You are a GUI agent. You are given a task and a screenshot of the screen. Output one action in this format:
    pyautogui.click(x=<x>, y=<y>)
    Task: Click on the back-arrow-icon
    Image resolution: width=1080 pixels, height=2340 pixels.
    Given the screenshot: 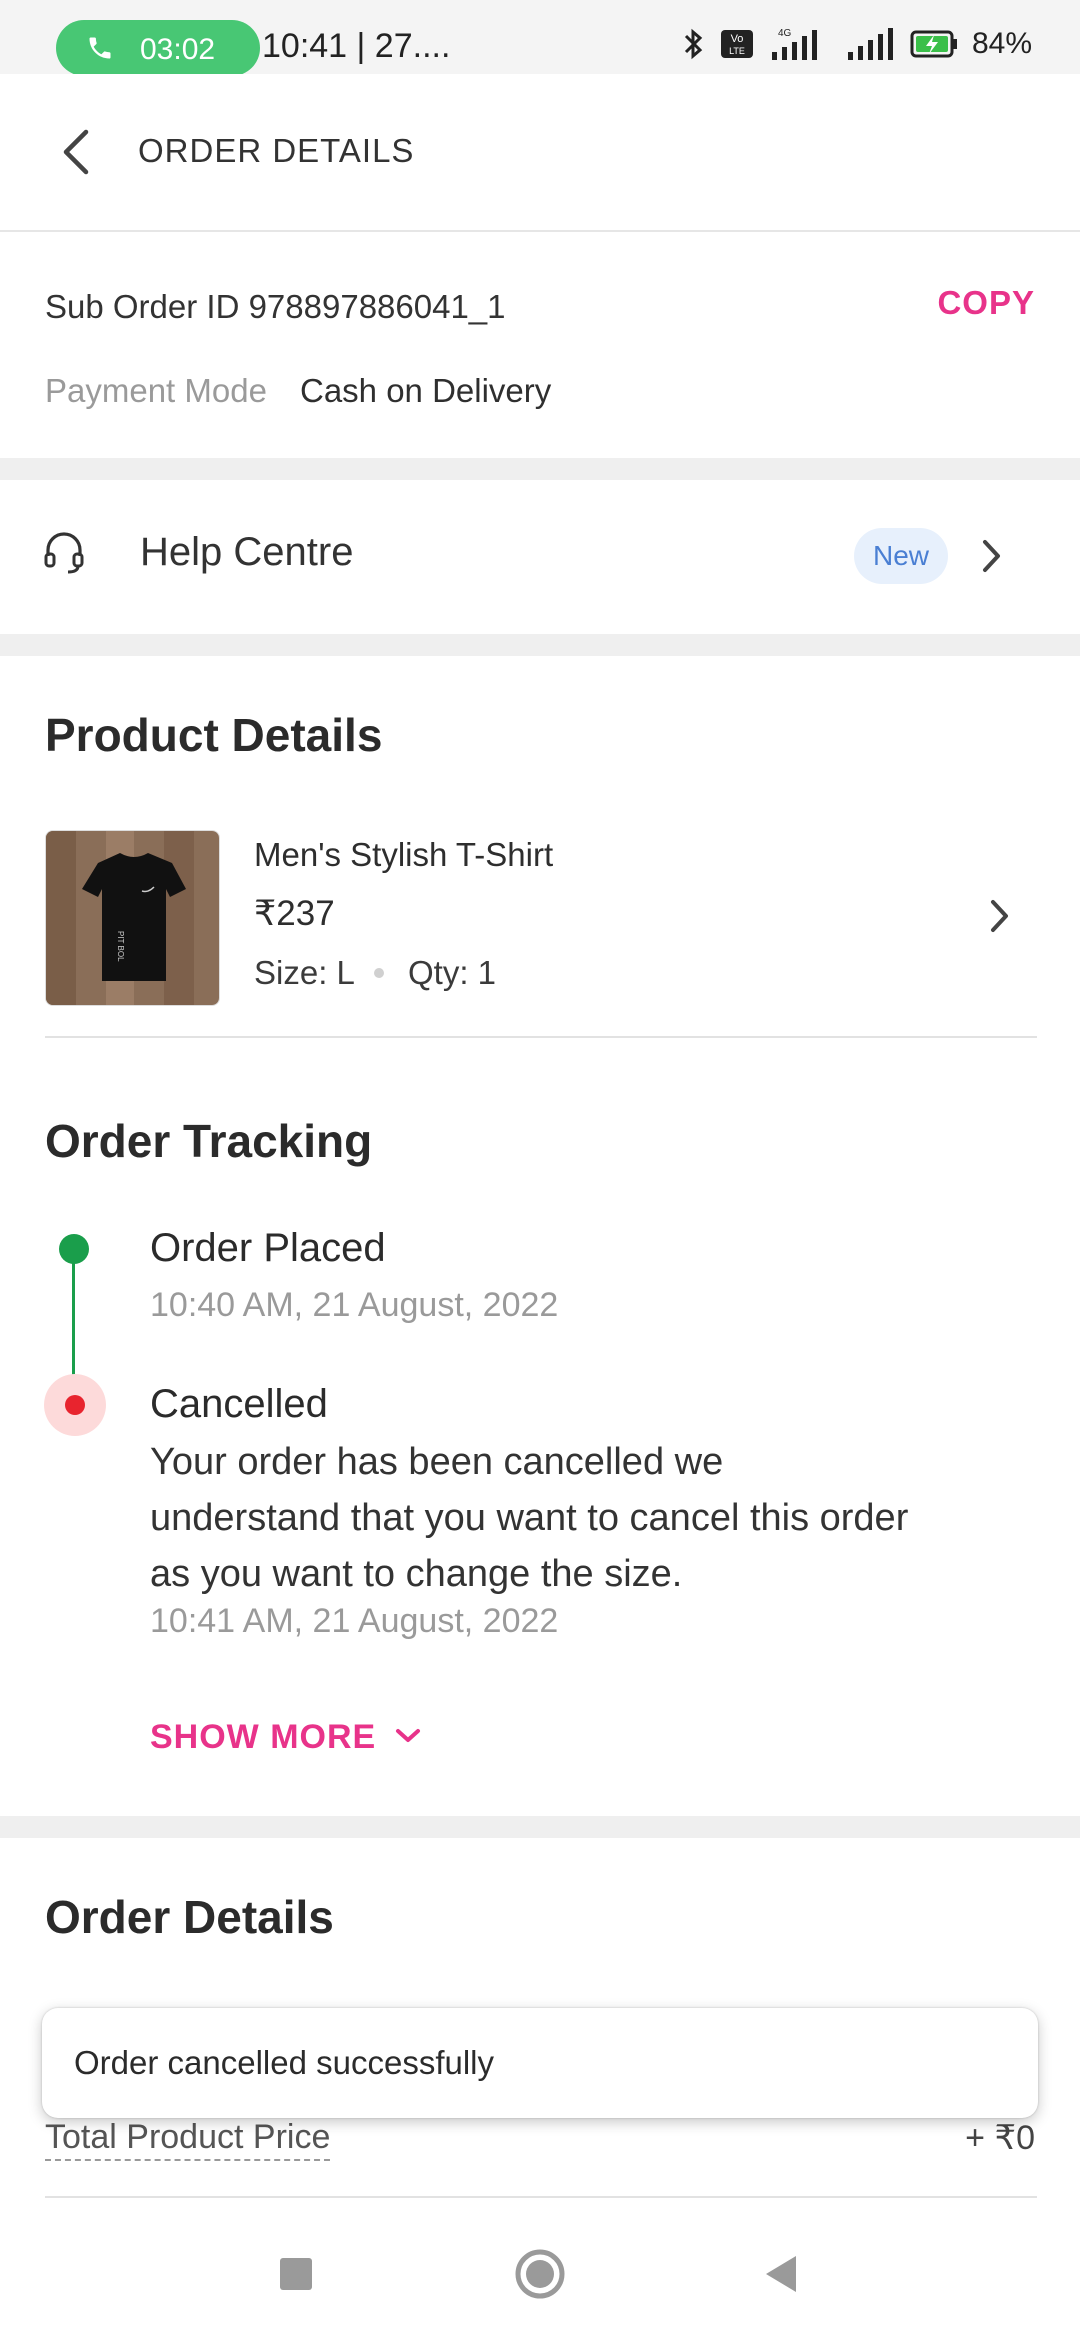 What is the action you would take?
    pyautogui.click(x=77, y=152)
    